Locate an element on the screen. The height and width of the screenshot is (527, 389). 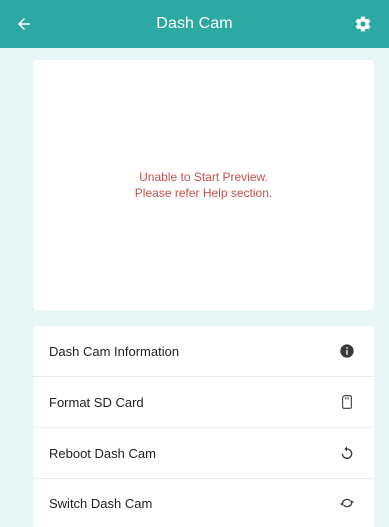
back-button is located at coordinates (24, 24).